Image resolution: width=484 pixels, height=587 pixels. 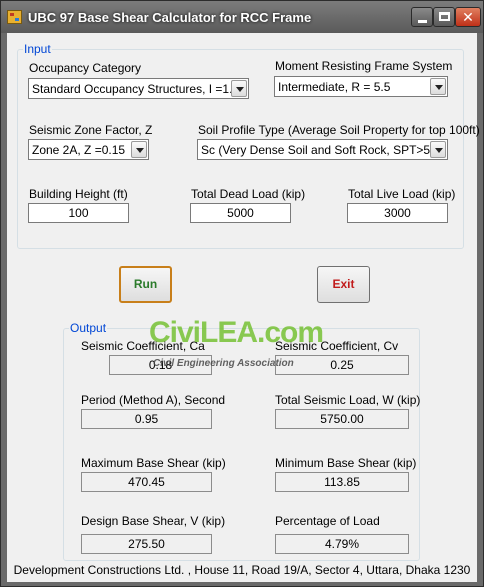 I want to click on close-button: ✕, so click(x=468, y=17).